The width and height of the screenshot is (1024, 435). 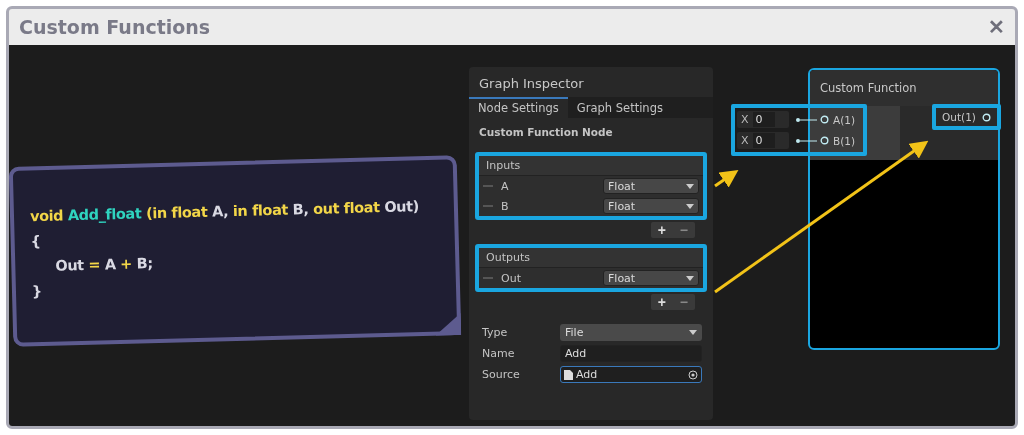 I want to click on target-icon, so click(x=693, y=374).